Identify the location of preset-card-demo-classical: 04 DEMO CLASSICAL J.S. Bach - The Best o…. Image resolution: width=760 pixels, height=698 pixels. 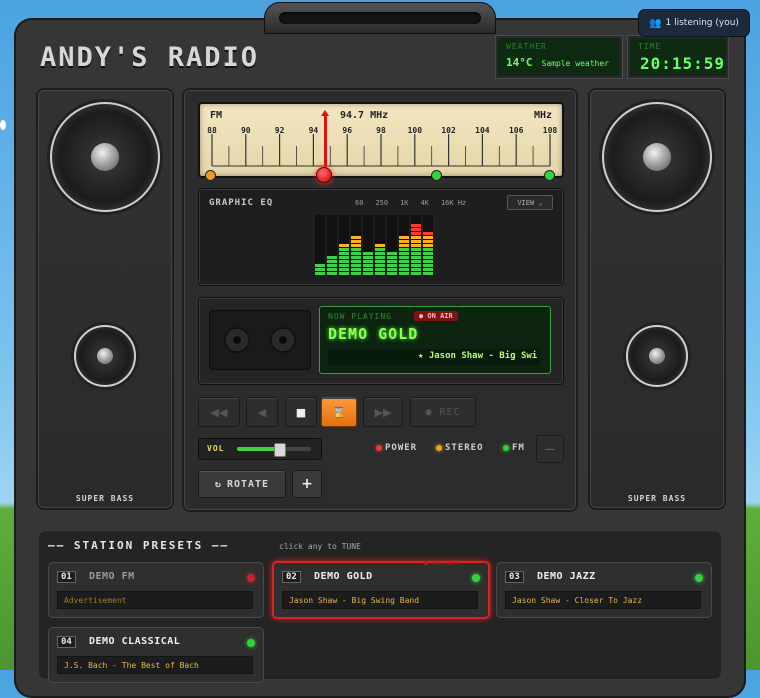
(156, 655).